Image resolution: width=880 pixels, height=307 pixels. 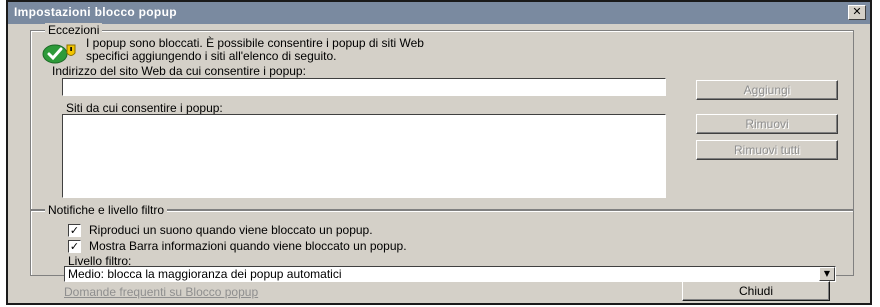 What do you see at coordinates (756, 291) in the screenshot?
I see `close-button: Chiudi` at bounding box center [756, 291].